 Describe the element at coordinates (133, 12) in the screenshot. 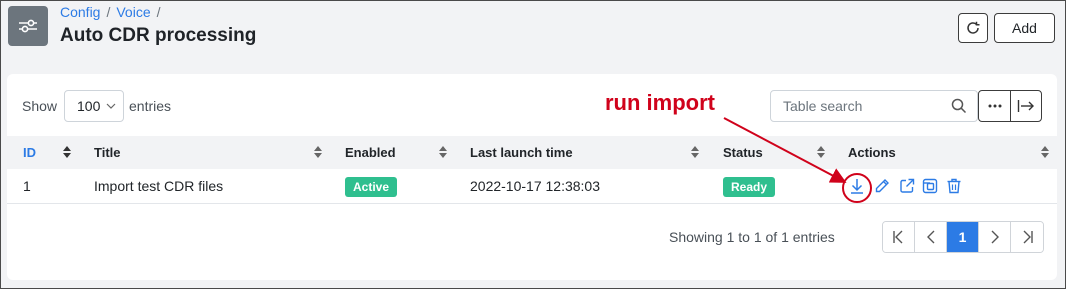

I see `breadcrumb-voice: Voice` at that location.